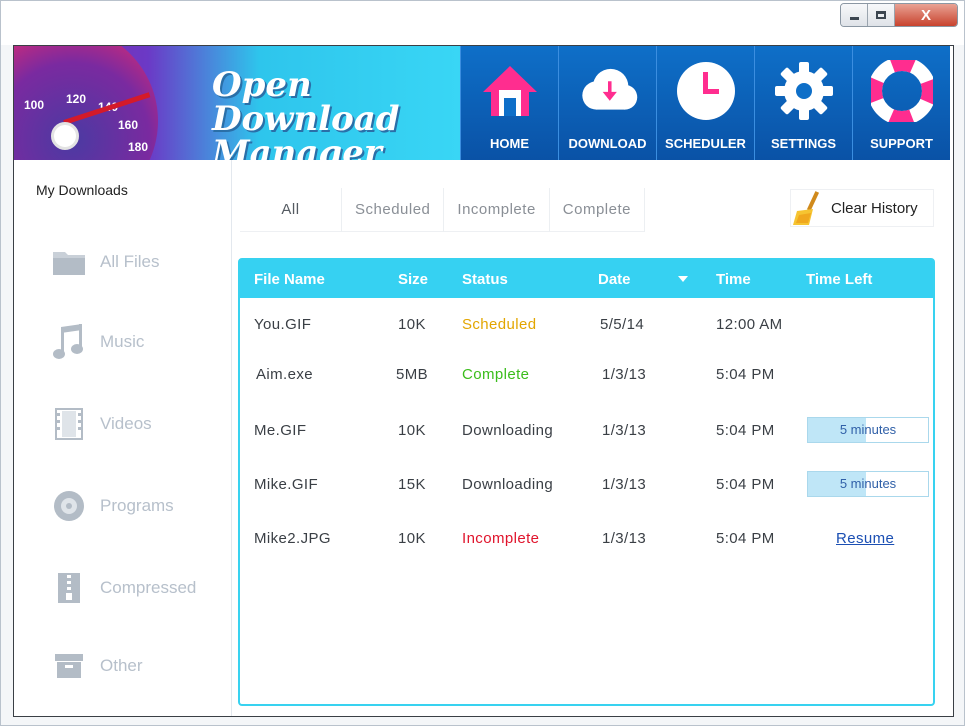  What do you see at coordinates (509, 143) in the screenshot?
I see `nav-home-label: HOME` at bounding box center [509, 143].